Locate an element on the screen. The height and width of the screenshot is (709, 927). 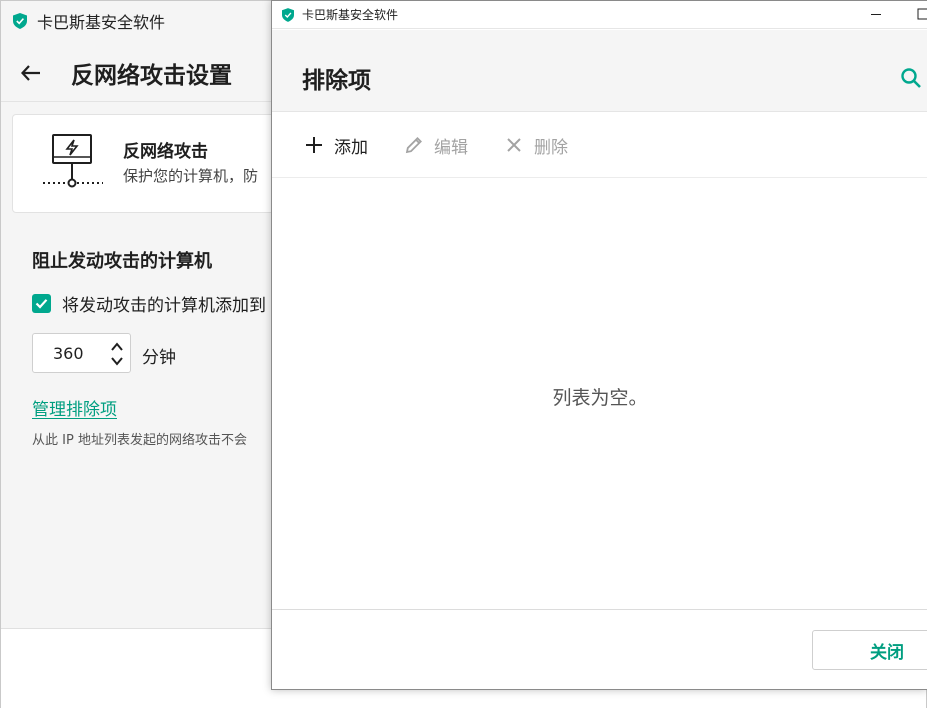
edit-button: 编辑 is located at coordinates (436, 145).